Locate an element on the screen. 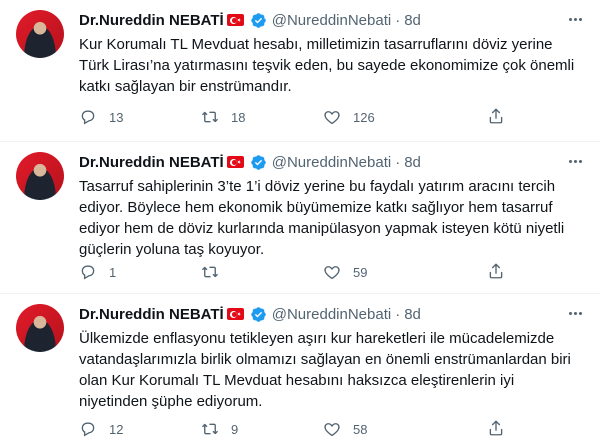  like-count: 59 is located at coordinates (360, 272).